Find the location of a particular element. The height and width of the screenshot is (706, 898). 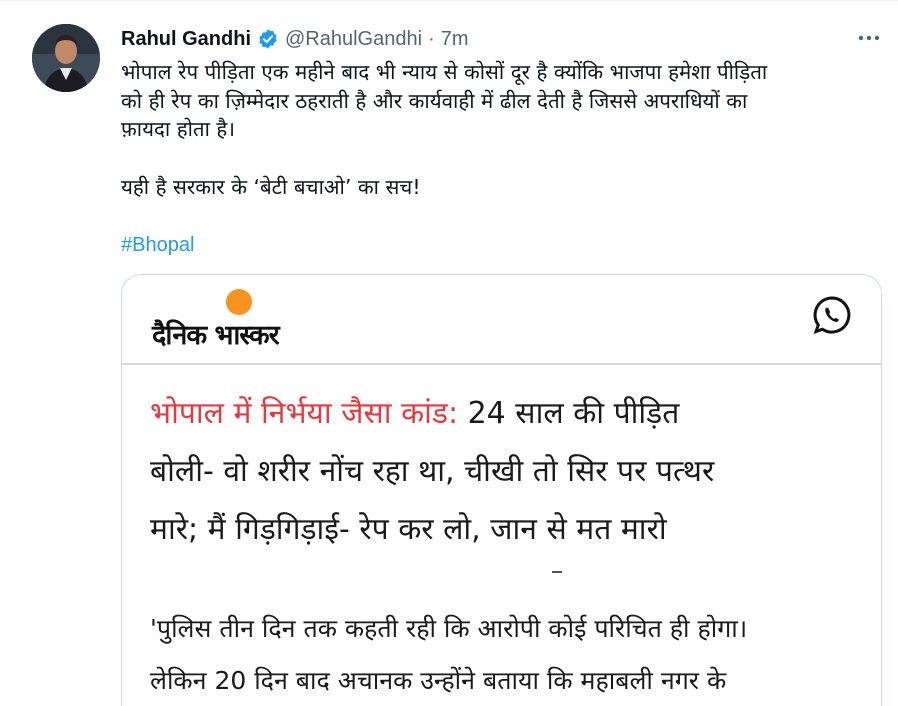

headline-red-prefix: भोपाल में निर्भया जैसा कांड: is located at coordinates (304, 413).